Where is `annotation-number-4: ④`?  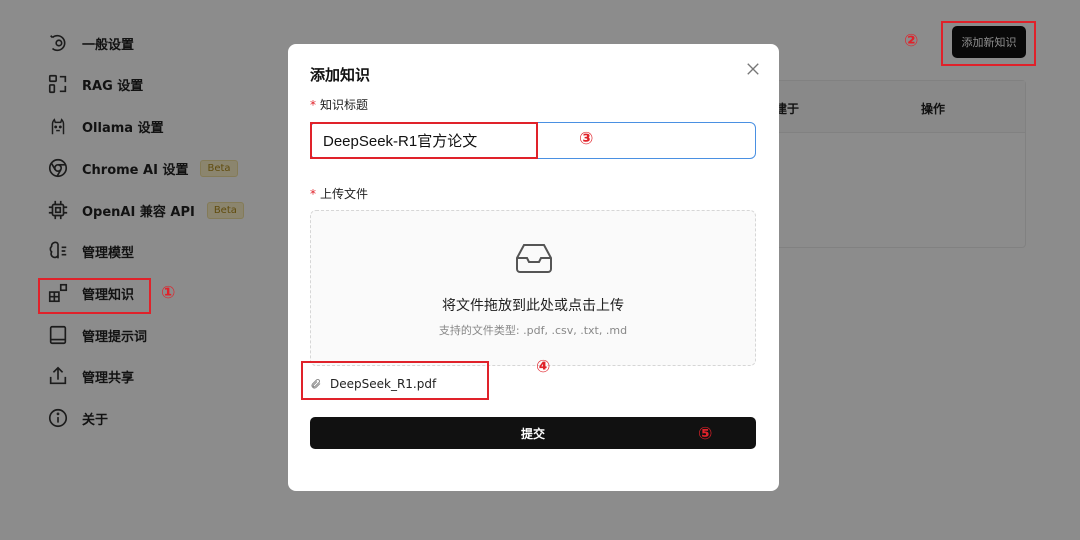
annotation-number-4: ④ is located at coordinates (543, 367).